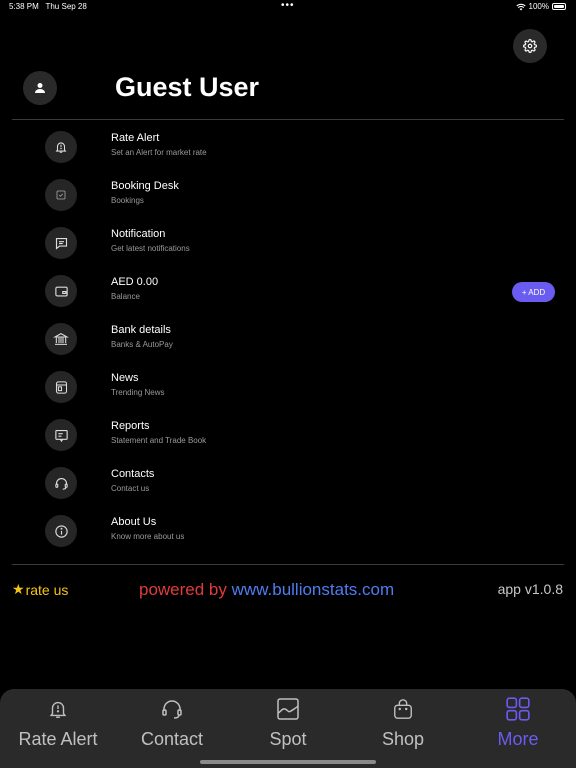 The width and height of the screenshot is (576, 768). I want to click on menu-title: Reports, so click(130, 426).